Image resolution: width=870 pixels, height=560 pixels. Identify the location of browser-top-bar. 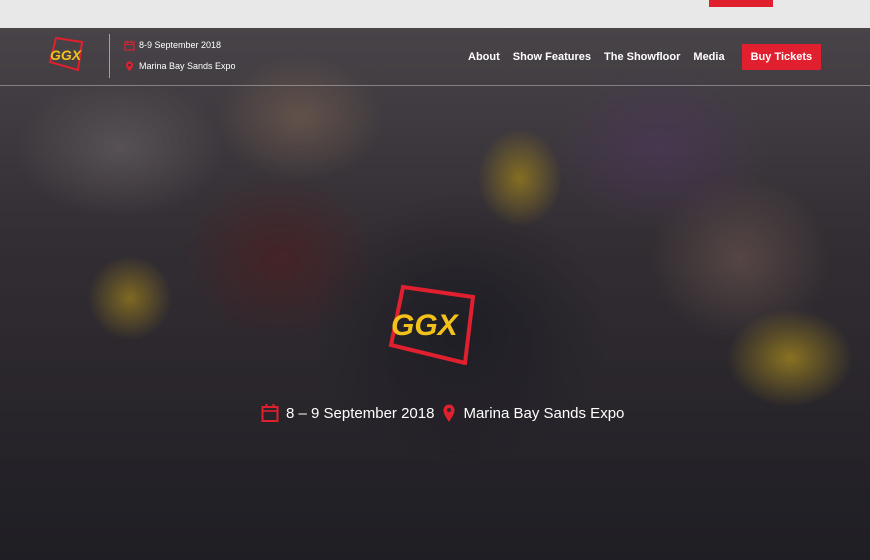
(435, 14).